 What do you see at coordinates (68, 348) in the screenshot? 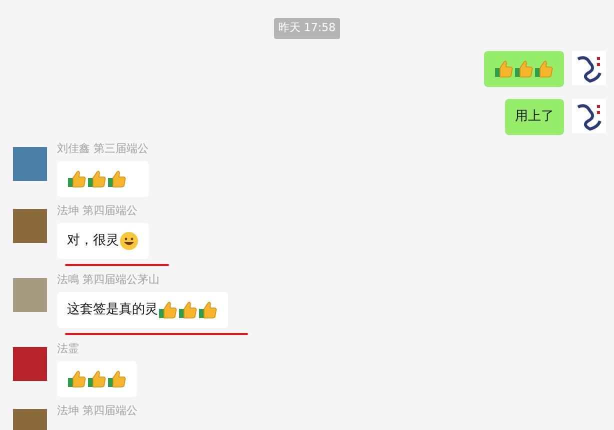
I see `sender-name: 法霊` at bounding box center [68, 348].